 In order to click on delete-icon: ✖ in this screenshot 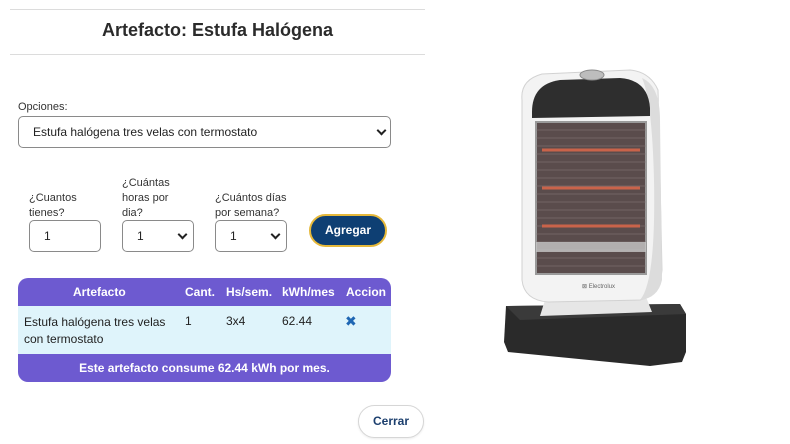, I will do `click(351, 321)`.